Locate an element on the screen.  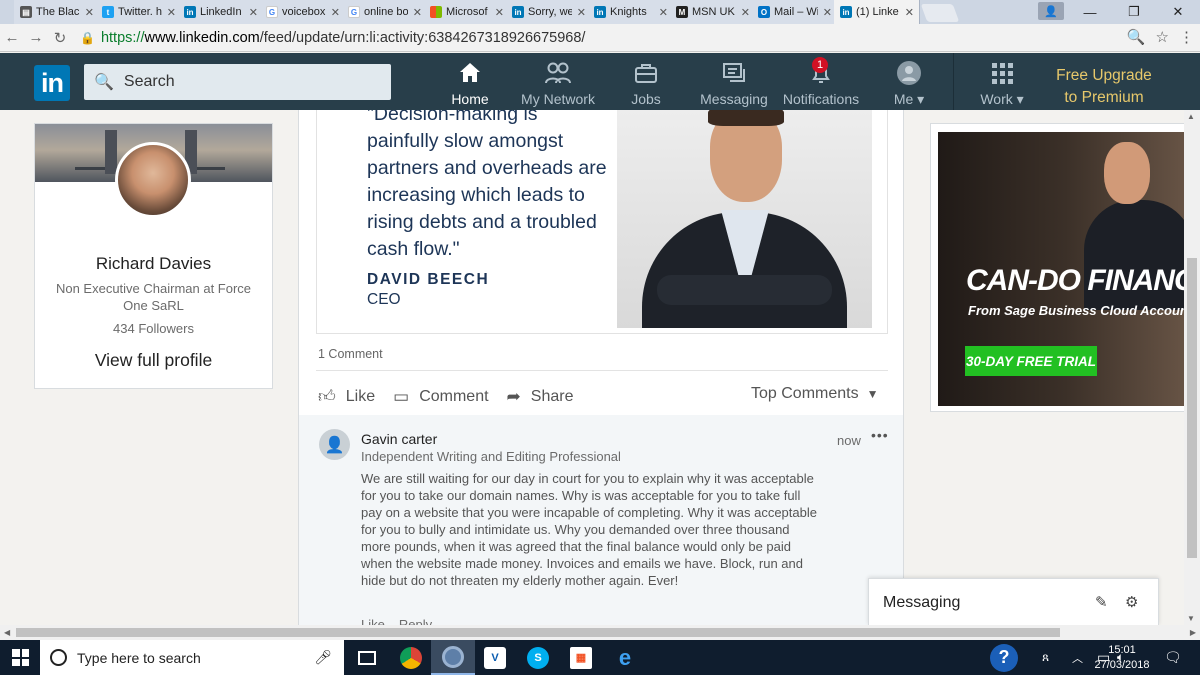
nav-me: Me ▾ is located at coordinates (909, 84).